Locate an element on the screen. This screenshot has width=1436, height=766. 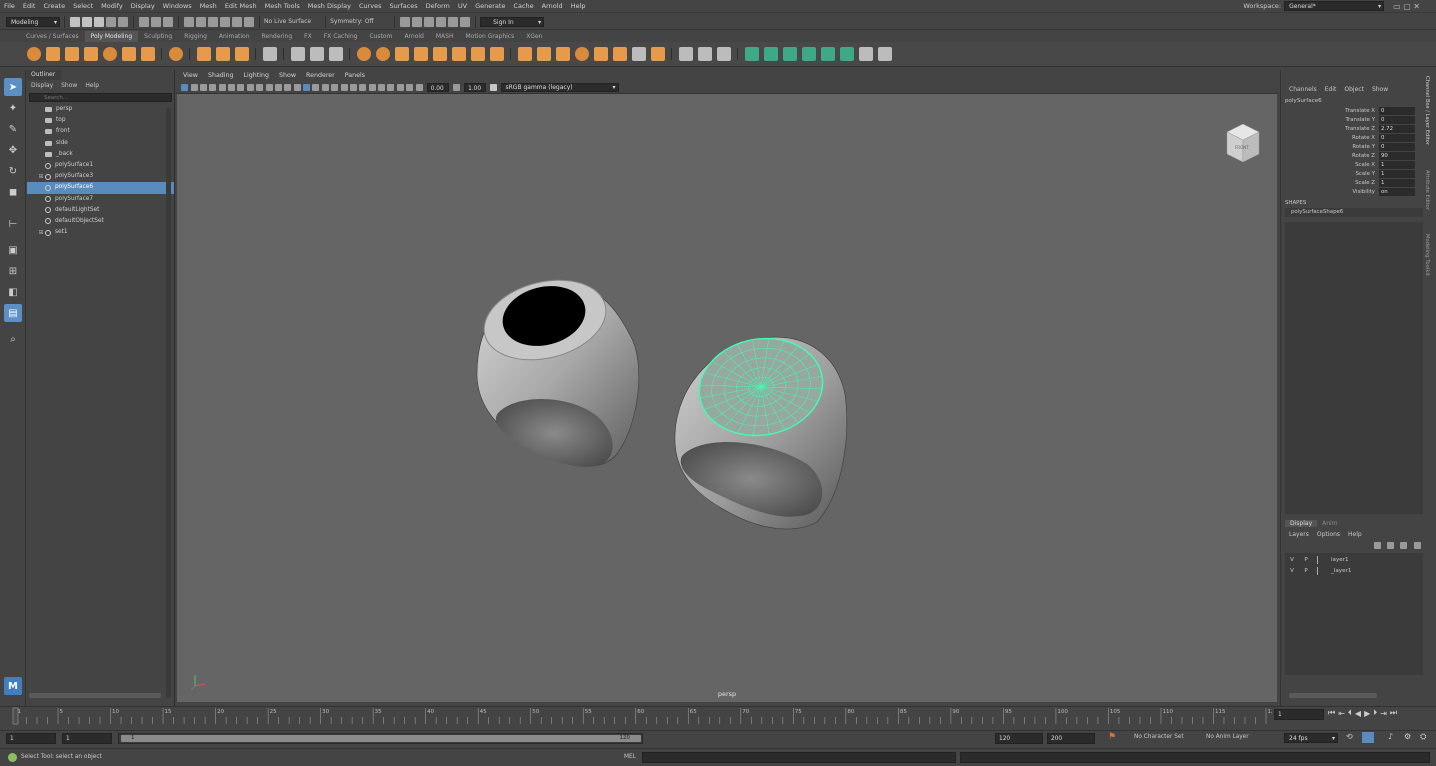
xray-icon is located at coordinates (400, 87).